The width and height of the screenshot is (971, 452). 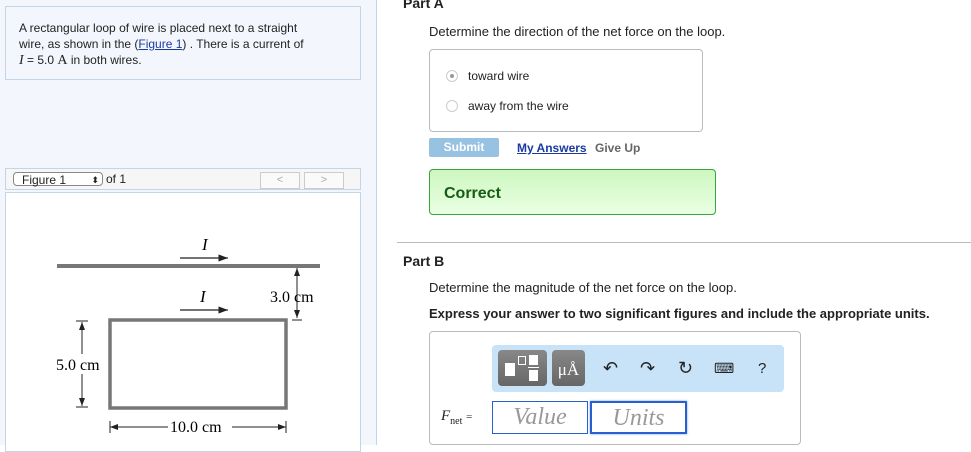 What do you see at coordinates (540, 417) in the screenshot?
I see `value-input: Value` at bounding box center [540, 417].